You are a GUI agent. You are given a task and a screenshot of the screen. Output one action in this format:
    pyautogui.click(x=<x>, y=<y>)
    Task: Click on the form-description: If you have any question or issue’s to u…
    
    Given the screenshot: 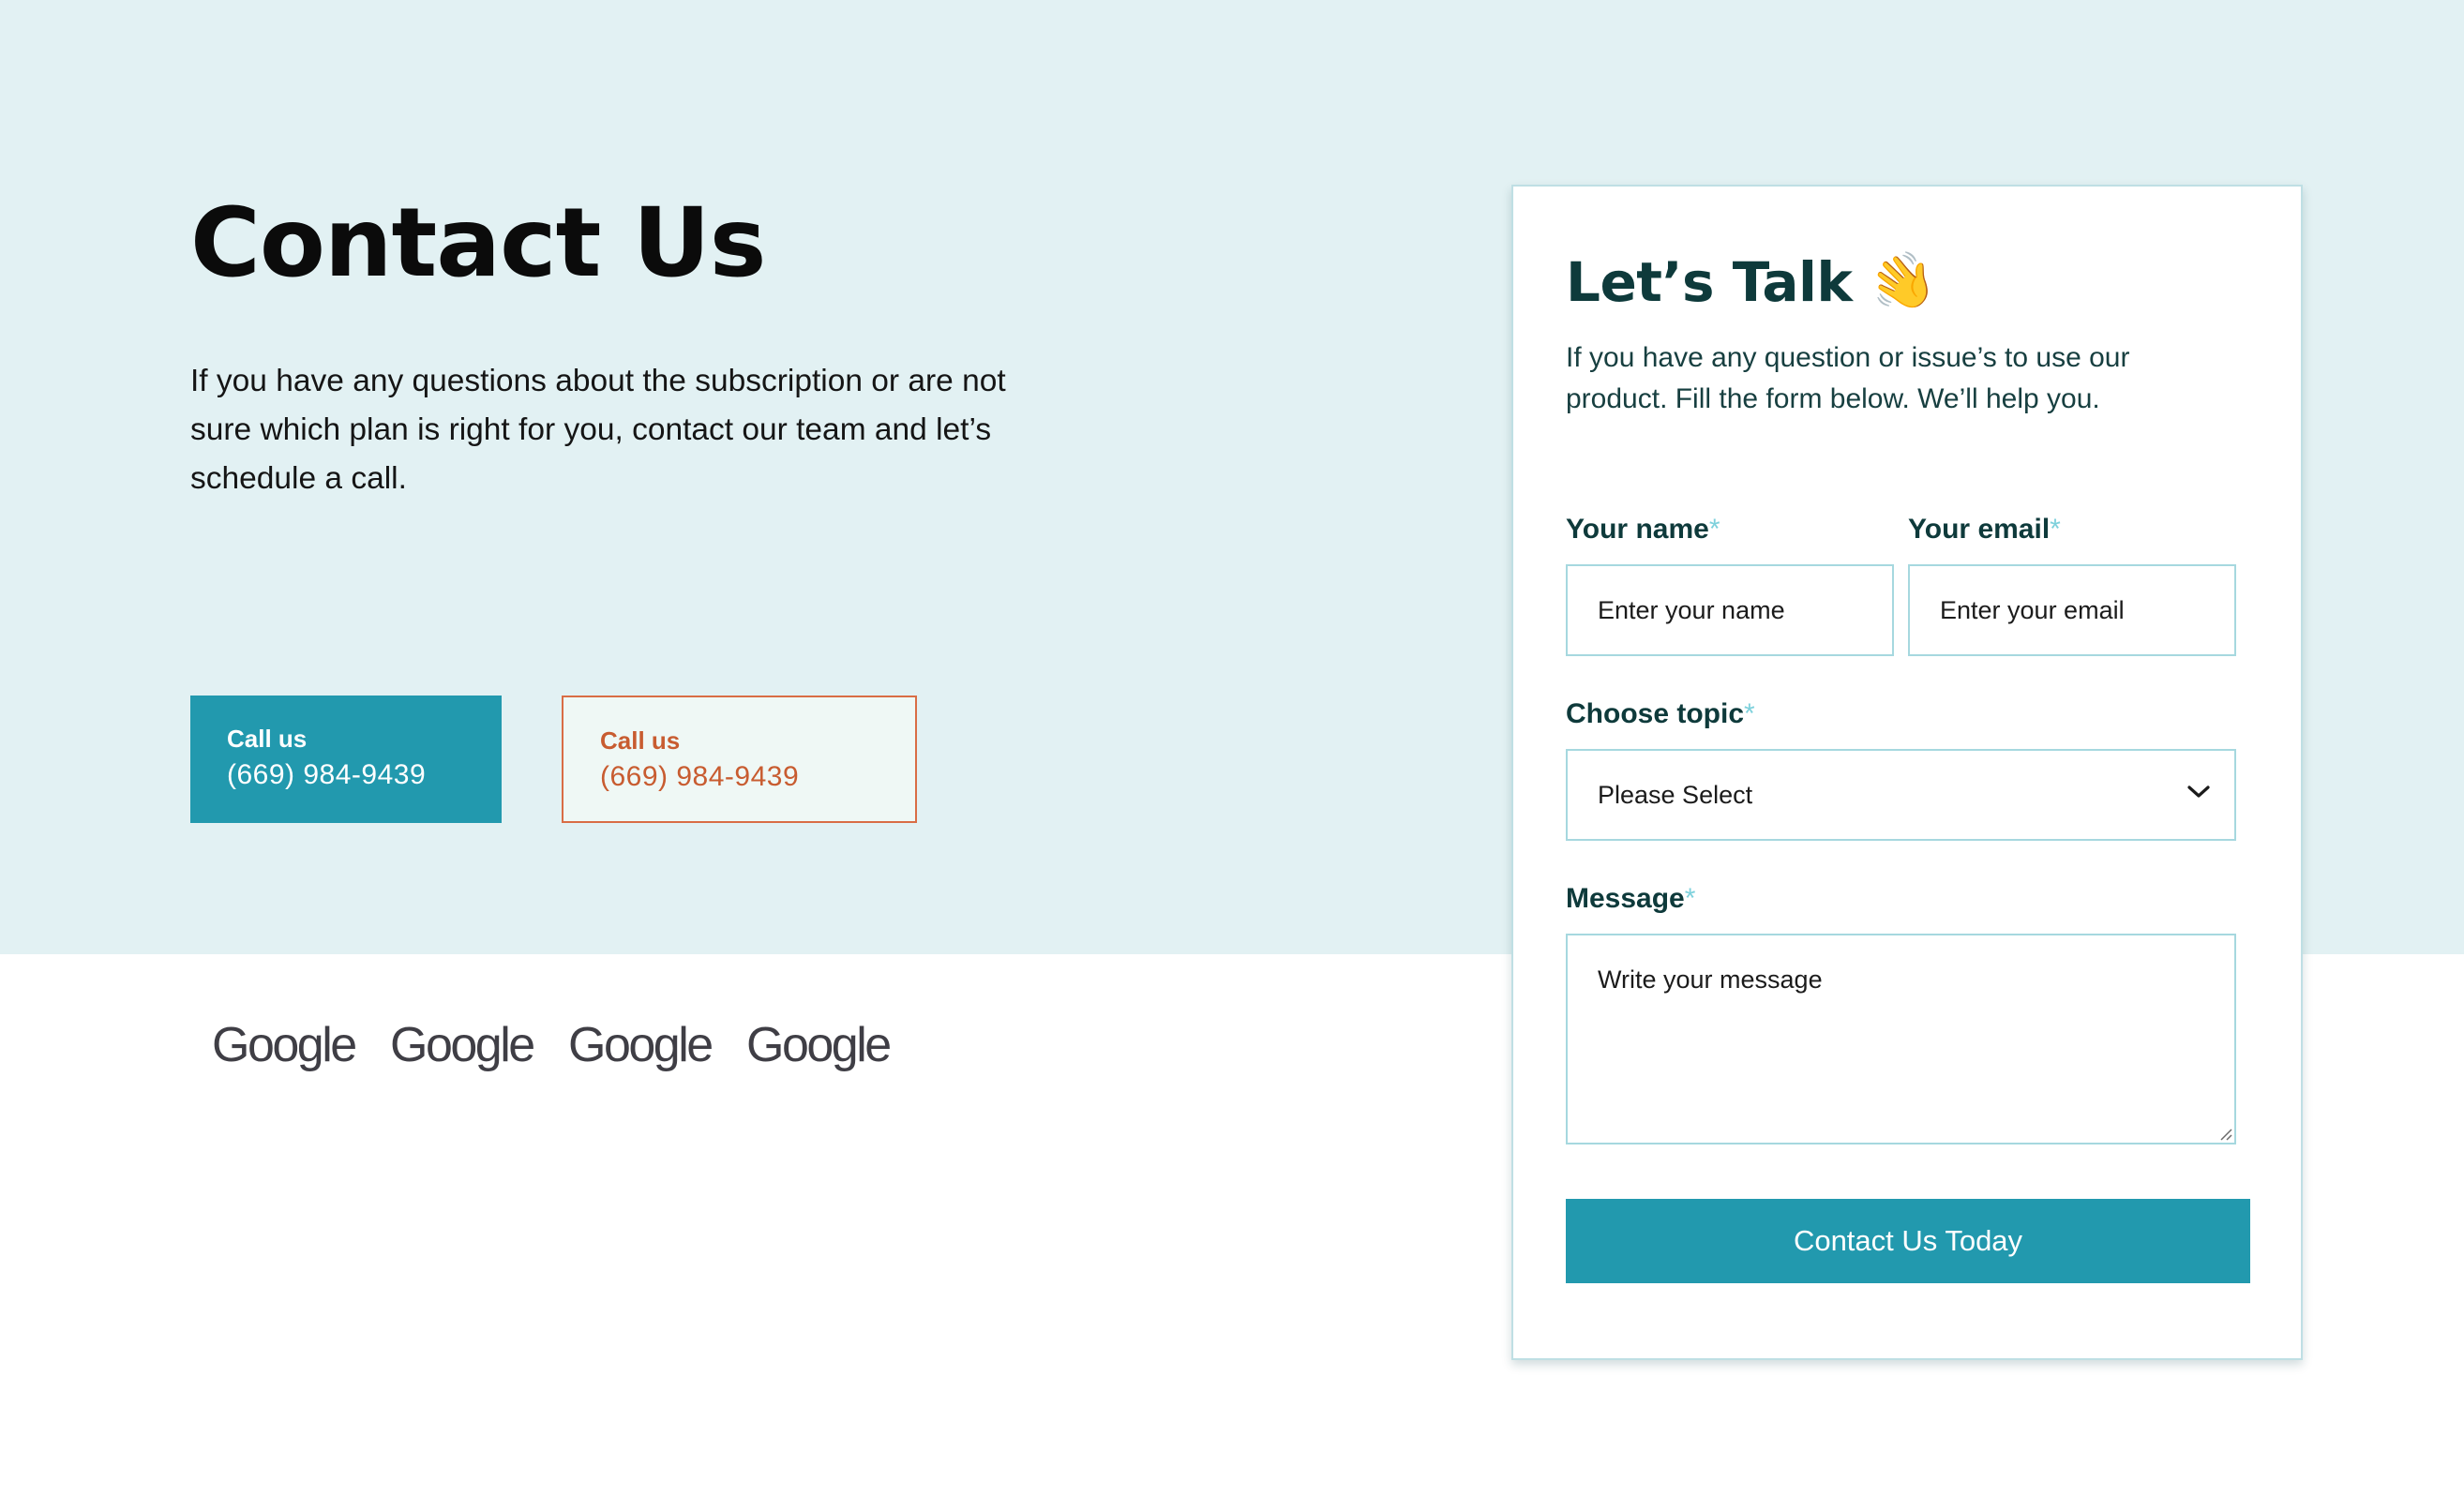 What is the action you would take?
    pyautogui.click(x=1848, y=378)
    